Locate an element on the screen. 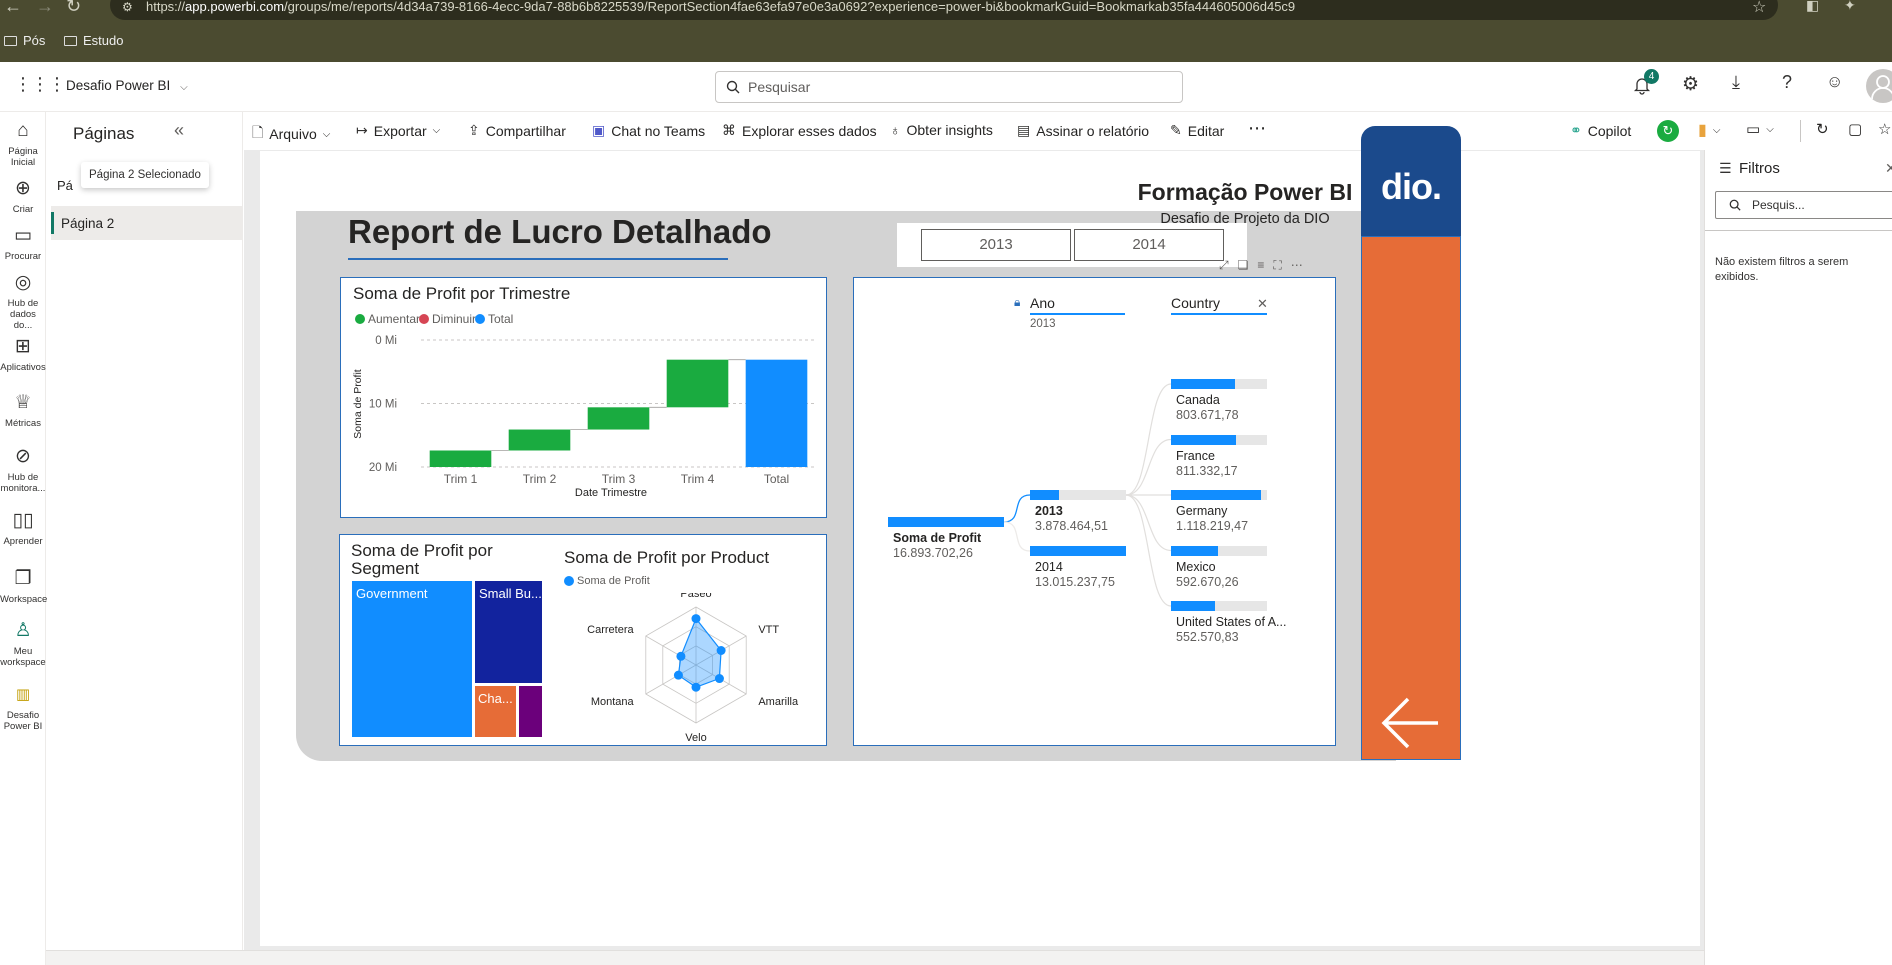 This screenshot has height=965, width=1892. copilot-button: ⚭ Copilot is located at coordinates (1600, 130).